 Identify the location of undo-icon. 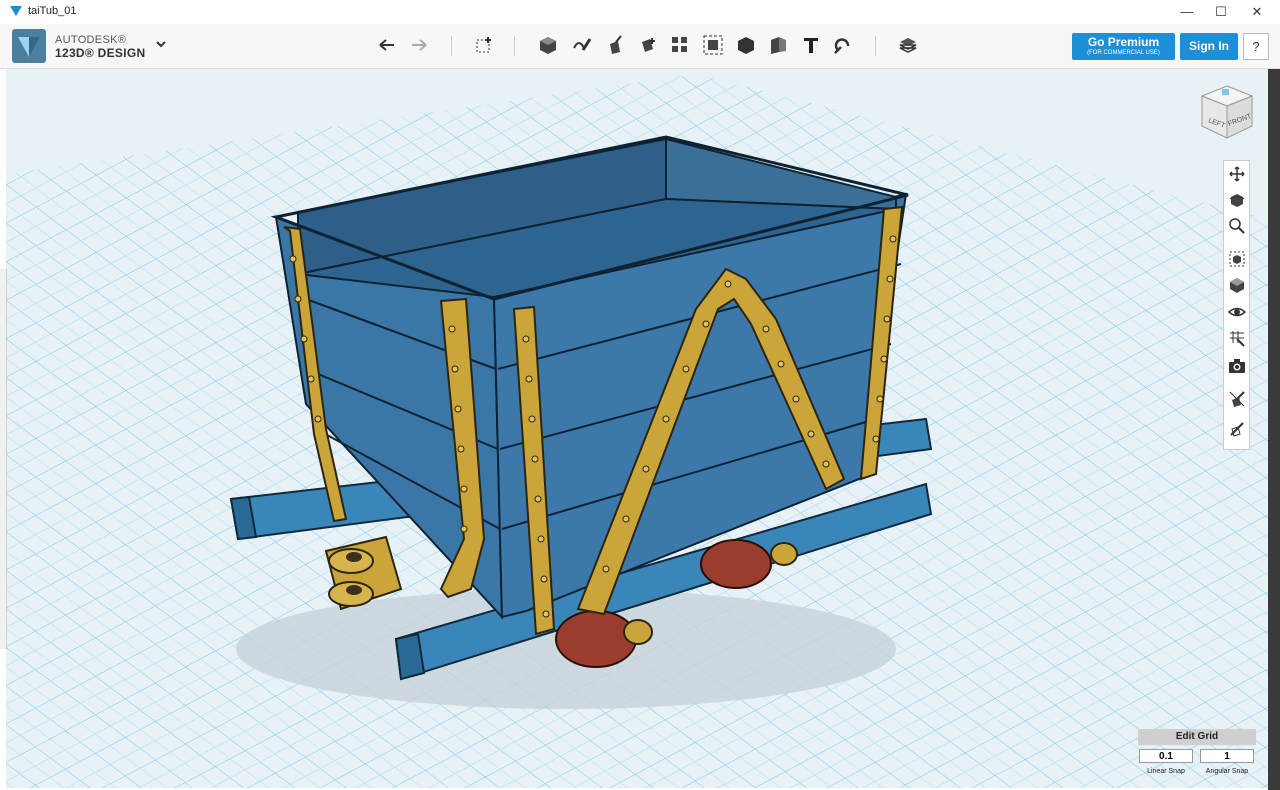
(387, 45).